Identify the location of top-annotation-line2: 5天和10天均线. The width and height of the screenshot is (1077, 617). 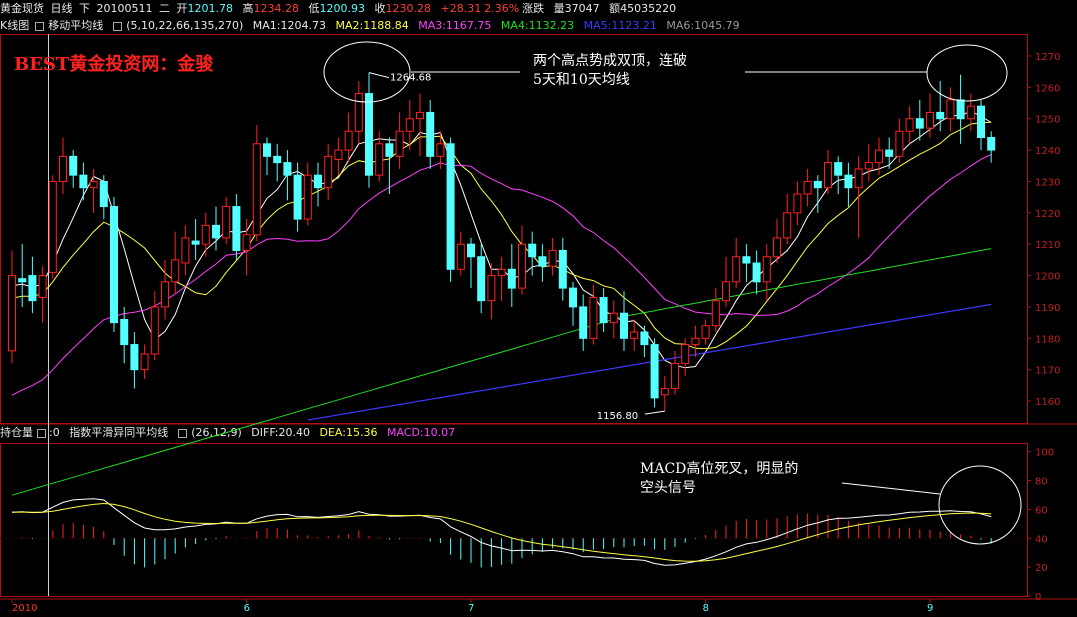
(581, 80).